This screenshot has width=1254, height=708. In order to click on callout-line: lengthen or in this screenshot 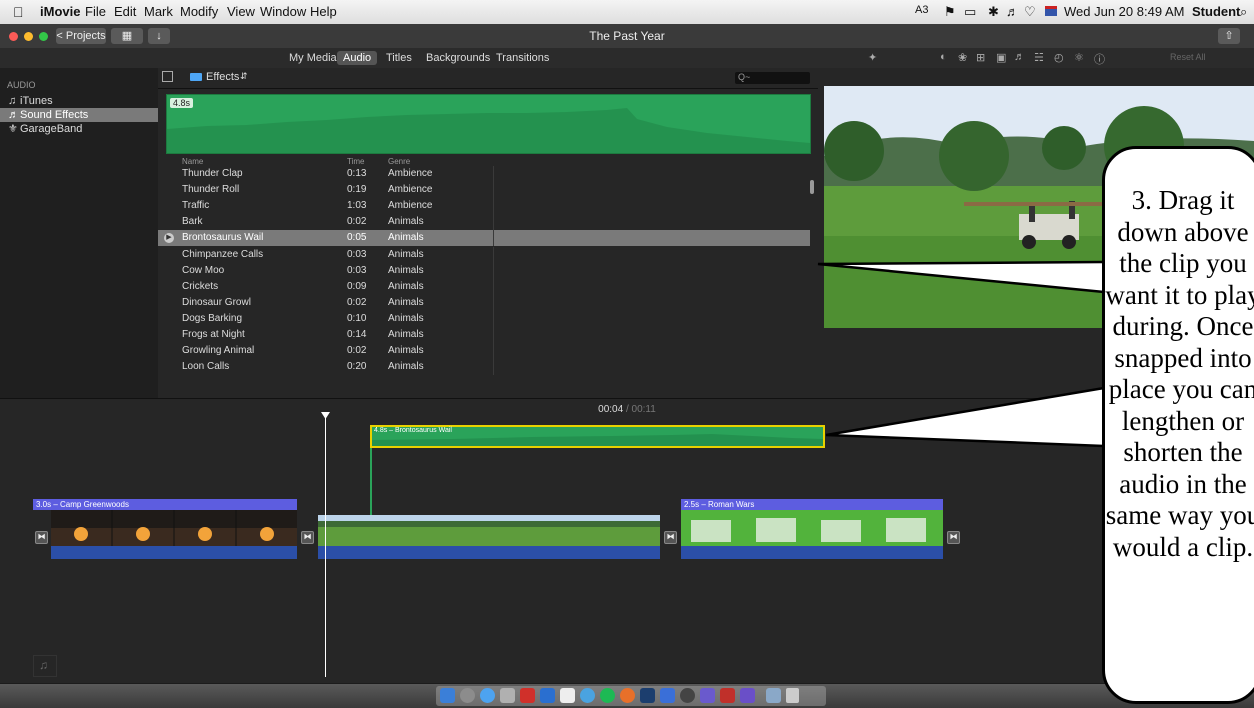, I will do `click(1183, 420)`.